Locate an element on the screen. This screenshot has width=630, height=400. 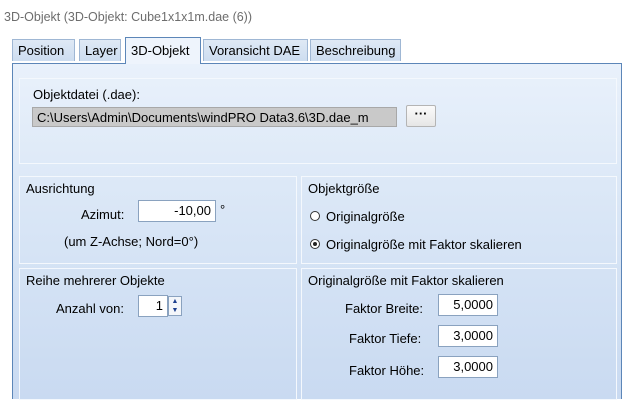
faktor-tiefe-label: Faktor Tiefe: is located at coordinates (385, 338).